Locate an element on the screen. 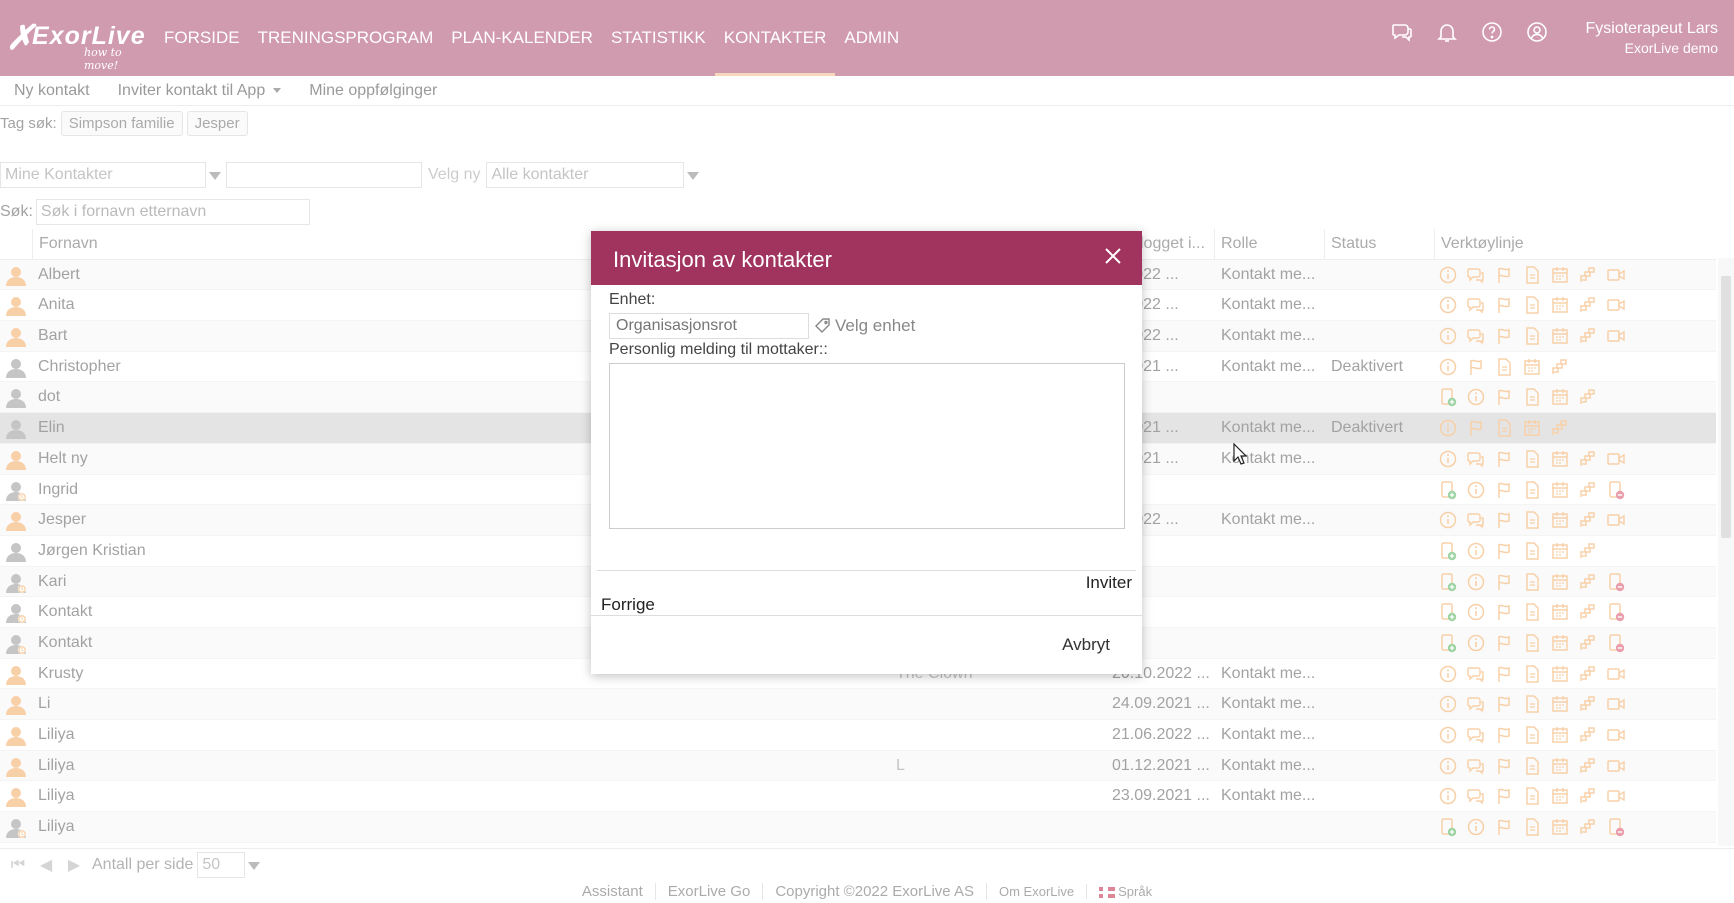 This screenshot has height=903, width=1734. message-label: Personlig melding til mottaker:: is located at coordinates (718, 349).